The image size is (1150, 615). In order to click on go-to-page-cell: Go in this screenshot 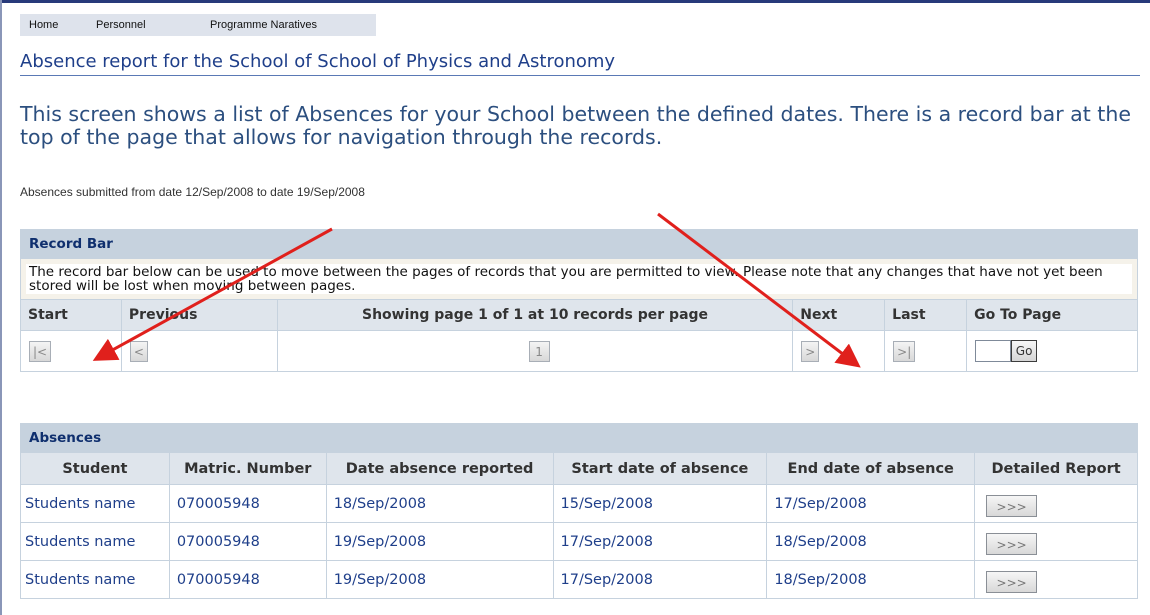, I will do `click(1052, 351)`.